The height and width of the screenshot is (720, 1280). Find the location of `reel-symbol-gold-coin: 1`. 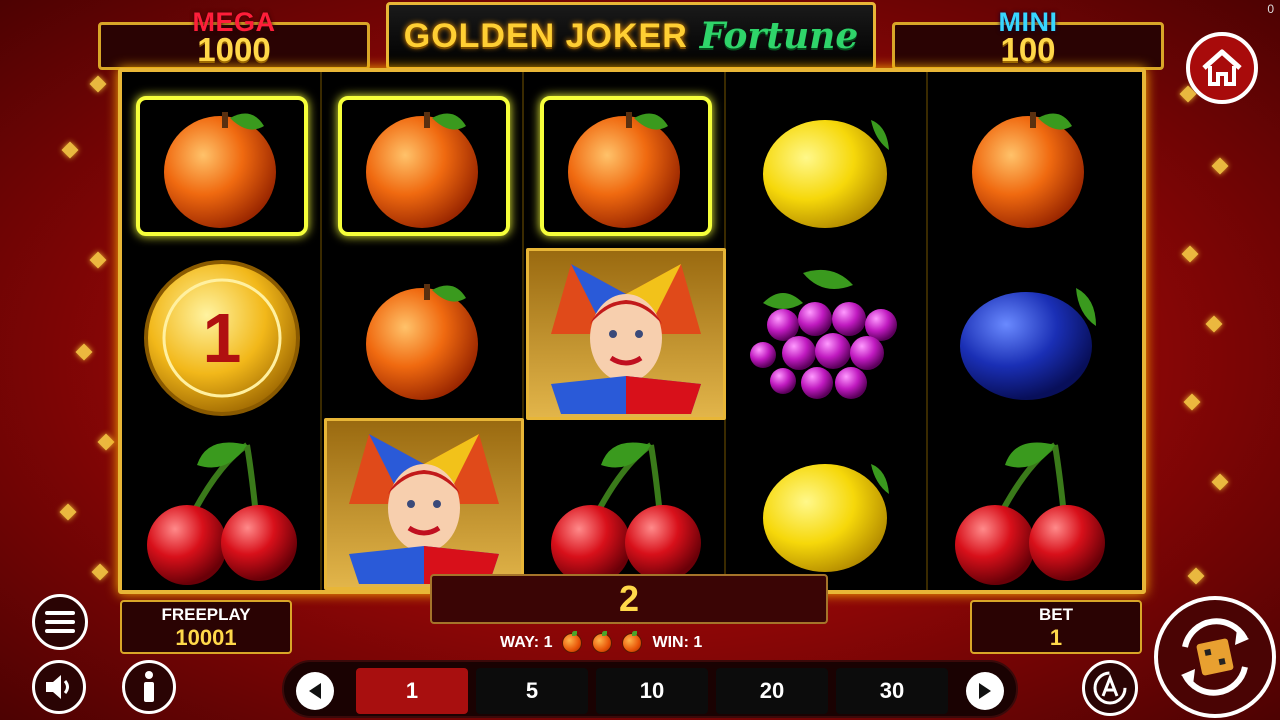

reel-symbol-gold-coin: 1 is located at coordinates (222, 338).